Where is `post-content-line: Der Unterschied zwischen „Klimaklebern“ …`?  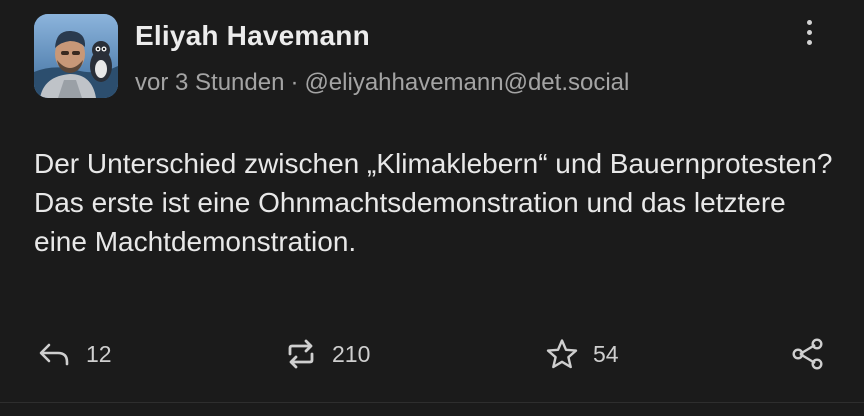 post-content-line: Der Unterschied zwischen „Klimaklebern“ … is located at coordinates (433, 163).